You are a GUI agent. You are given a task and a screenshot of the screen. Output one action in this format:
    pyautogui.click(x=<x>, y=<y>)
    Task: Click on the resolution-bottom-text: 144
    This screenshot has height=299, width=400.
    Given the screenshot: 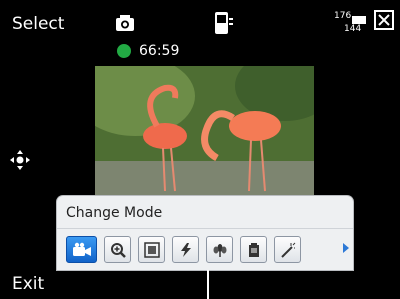 What is the action you would take?
    pyautogui.click(x=353, y=29)
    